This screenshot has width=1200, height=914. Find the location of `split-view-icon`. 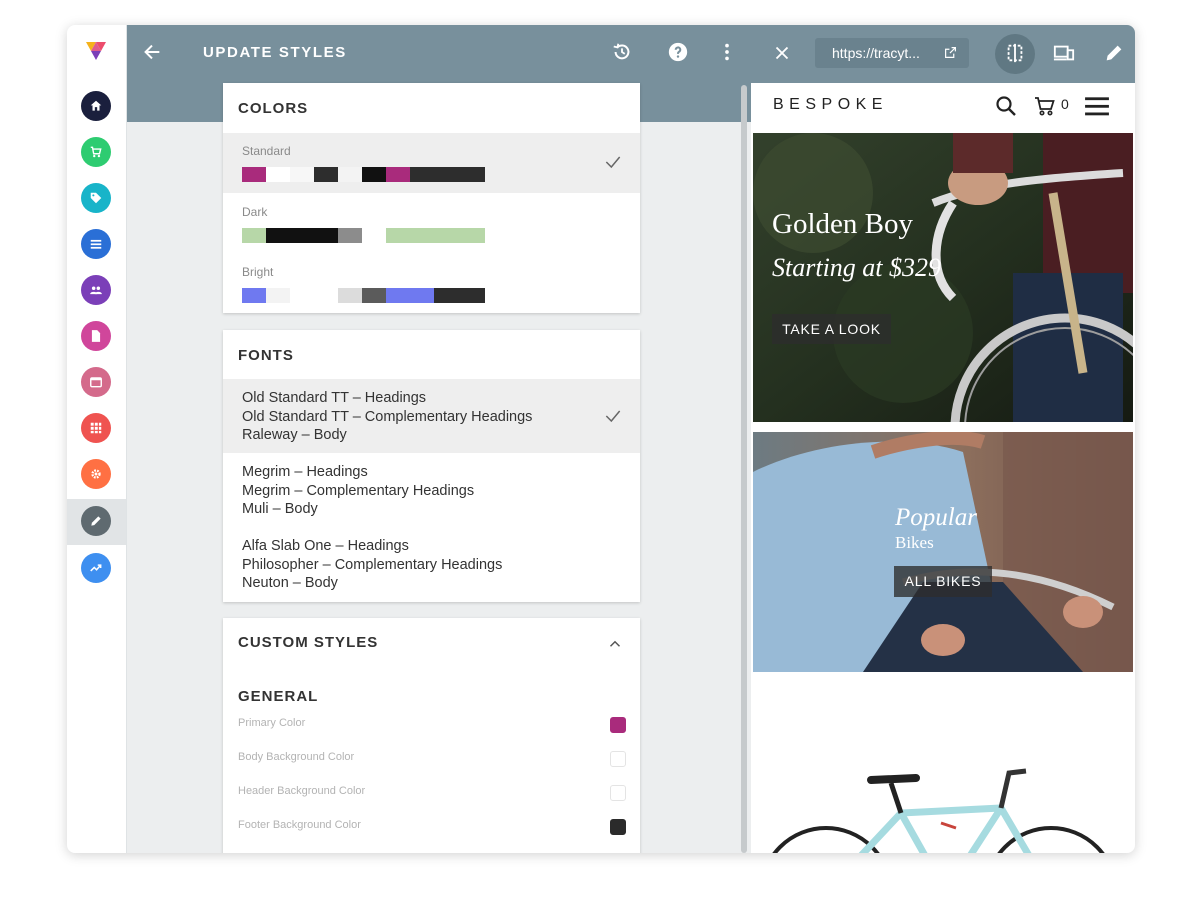

split-view-icon is located at coordinates (1015, 53).